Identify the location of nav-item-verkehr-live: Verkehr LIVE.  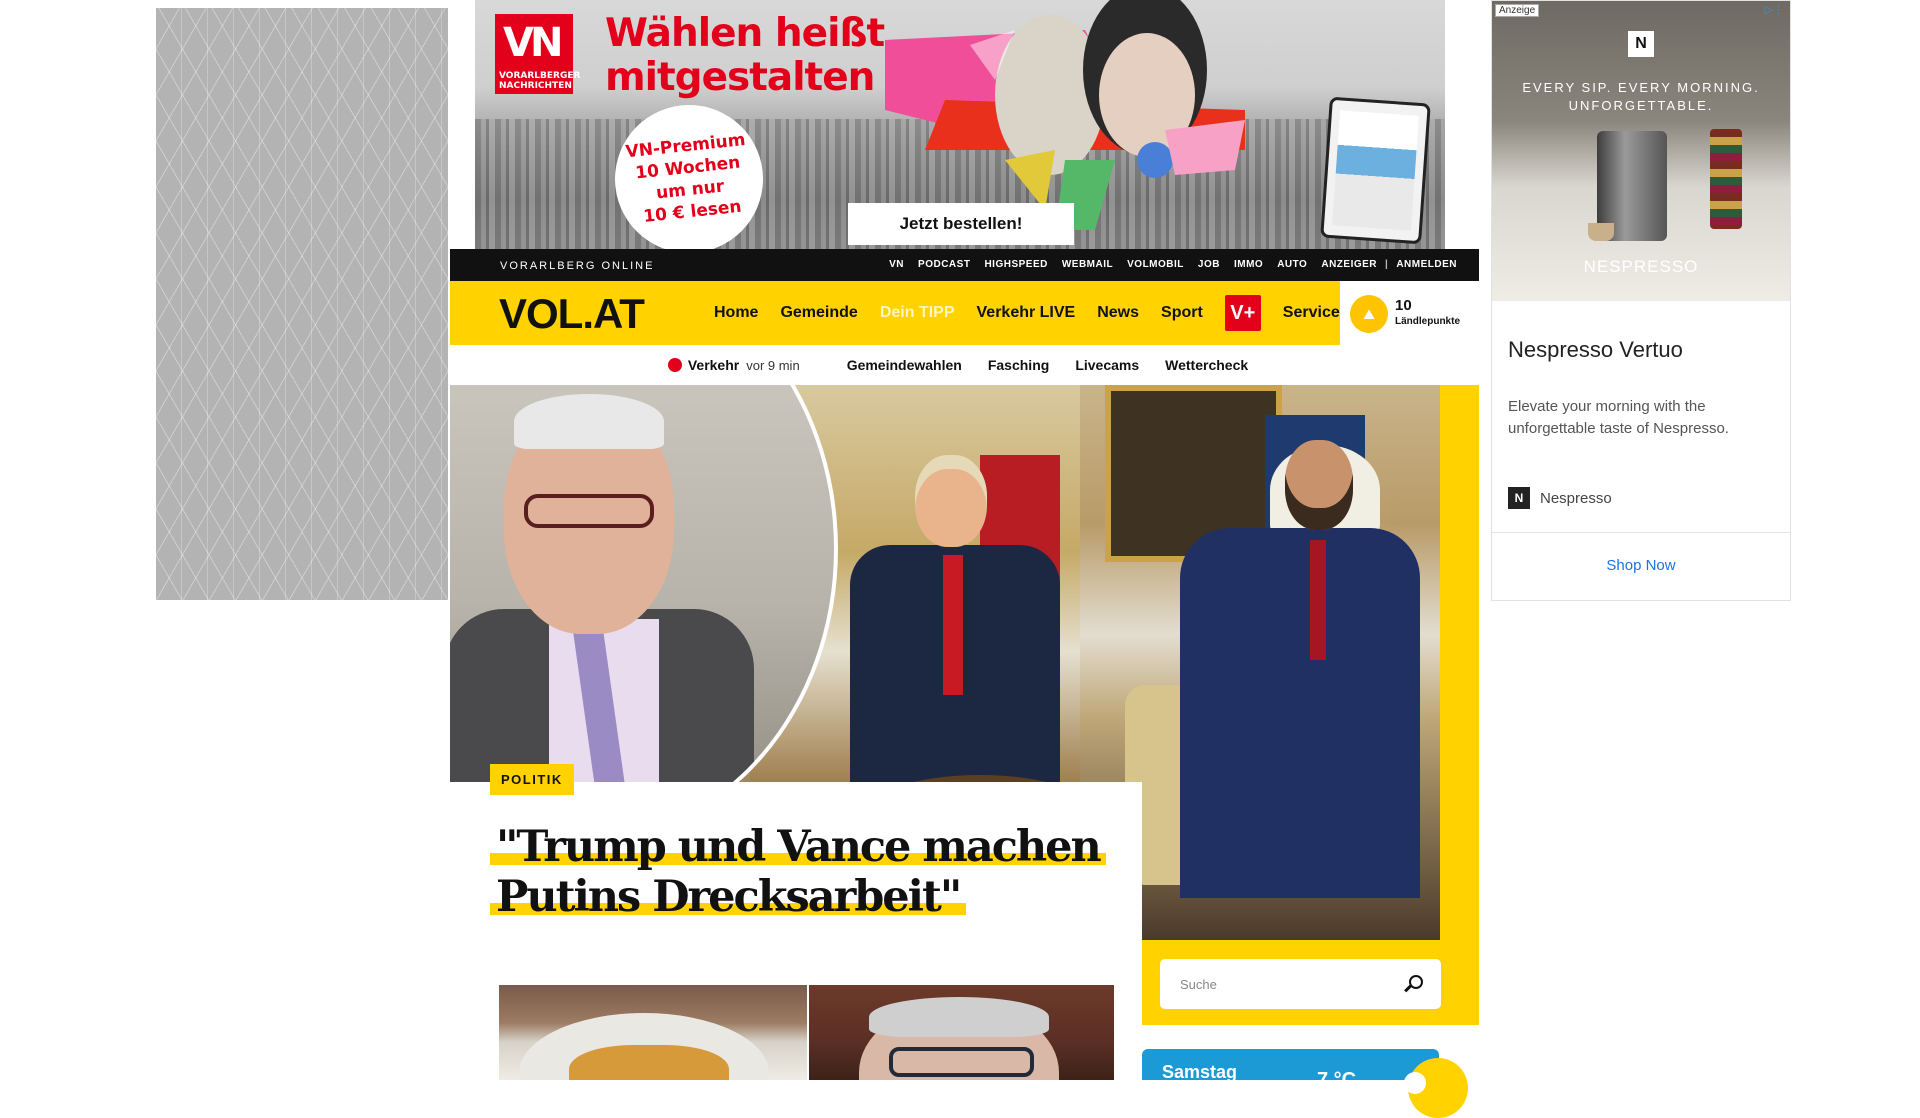
(1026, 313).